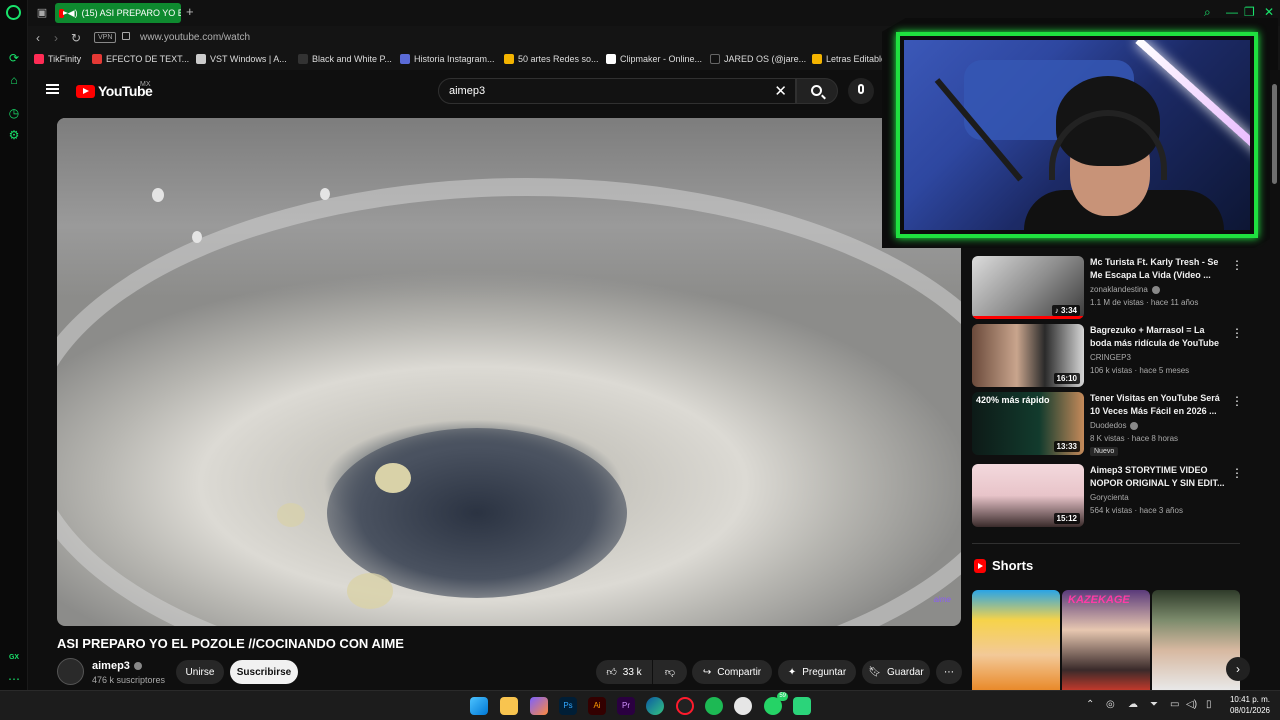 The width and height of the screenshot is (1280, 720). I want to click on microphone-tray-icon: ⏷, so click(1154, 704).